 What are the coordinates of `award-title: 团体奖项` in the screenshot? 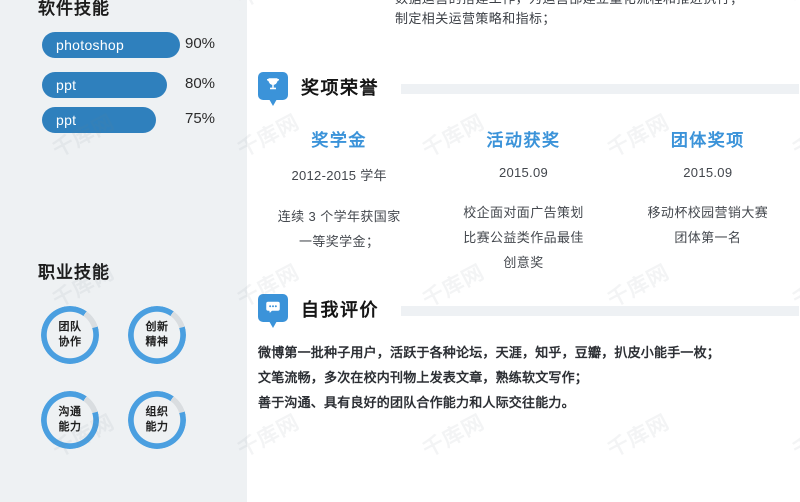 It's located at (707, 140).